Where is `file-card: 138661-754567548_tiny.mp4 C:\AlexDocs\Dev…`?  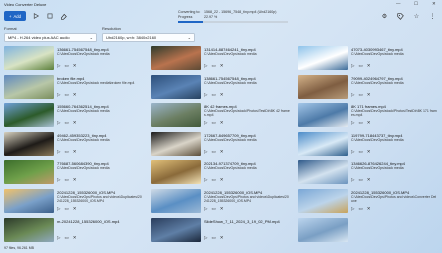 file-card: 138661-754567548_tiny.mp4 C:\AlexDocs\Dev… is located at coordinates (219, 88).